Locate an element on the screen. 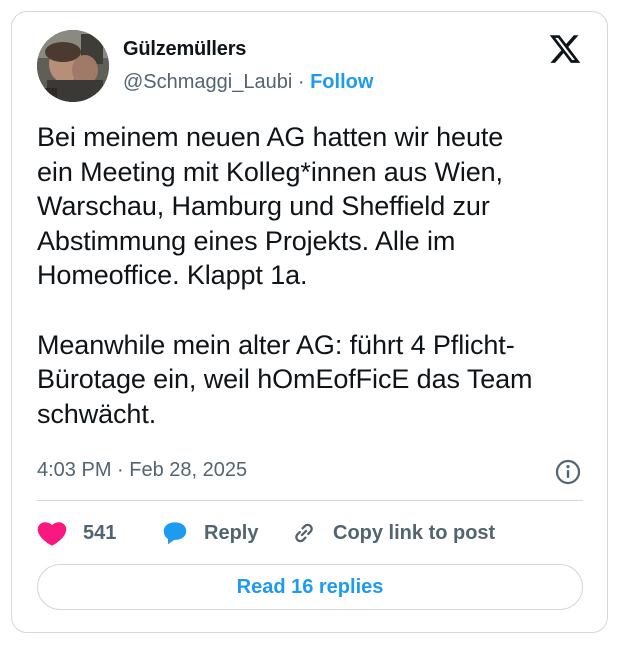 Image resolution: width=620 pixels, height=646 pixels. post-timestamp: 4:03 PM · Feb 28, 2025 is located at coordinates (142, 470).